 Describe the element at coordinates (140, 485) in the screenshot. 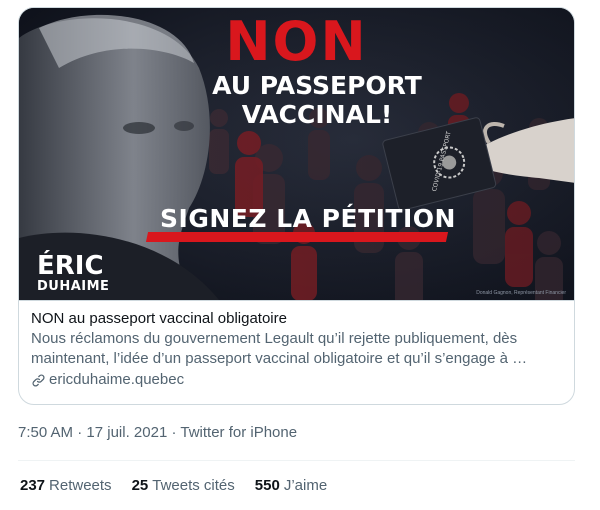

I see `quotes-count: 25` at that location.